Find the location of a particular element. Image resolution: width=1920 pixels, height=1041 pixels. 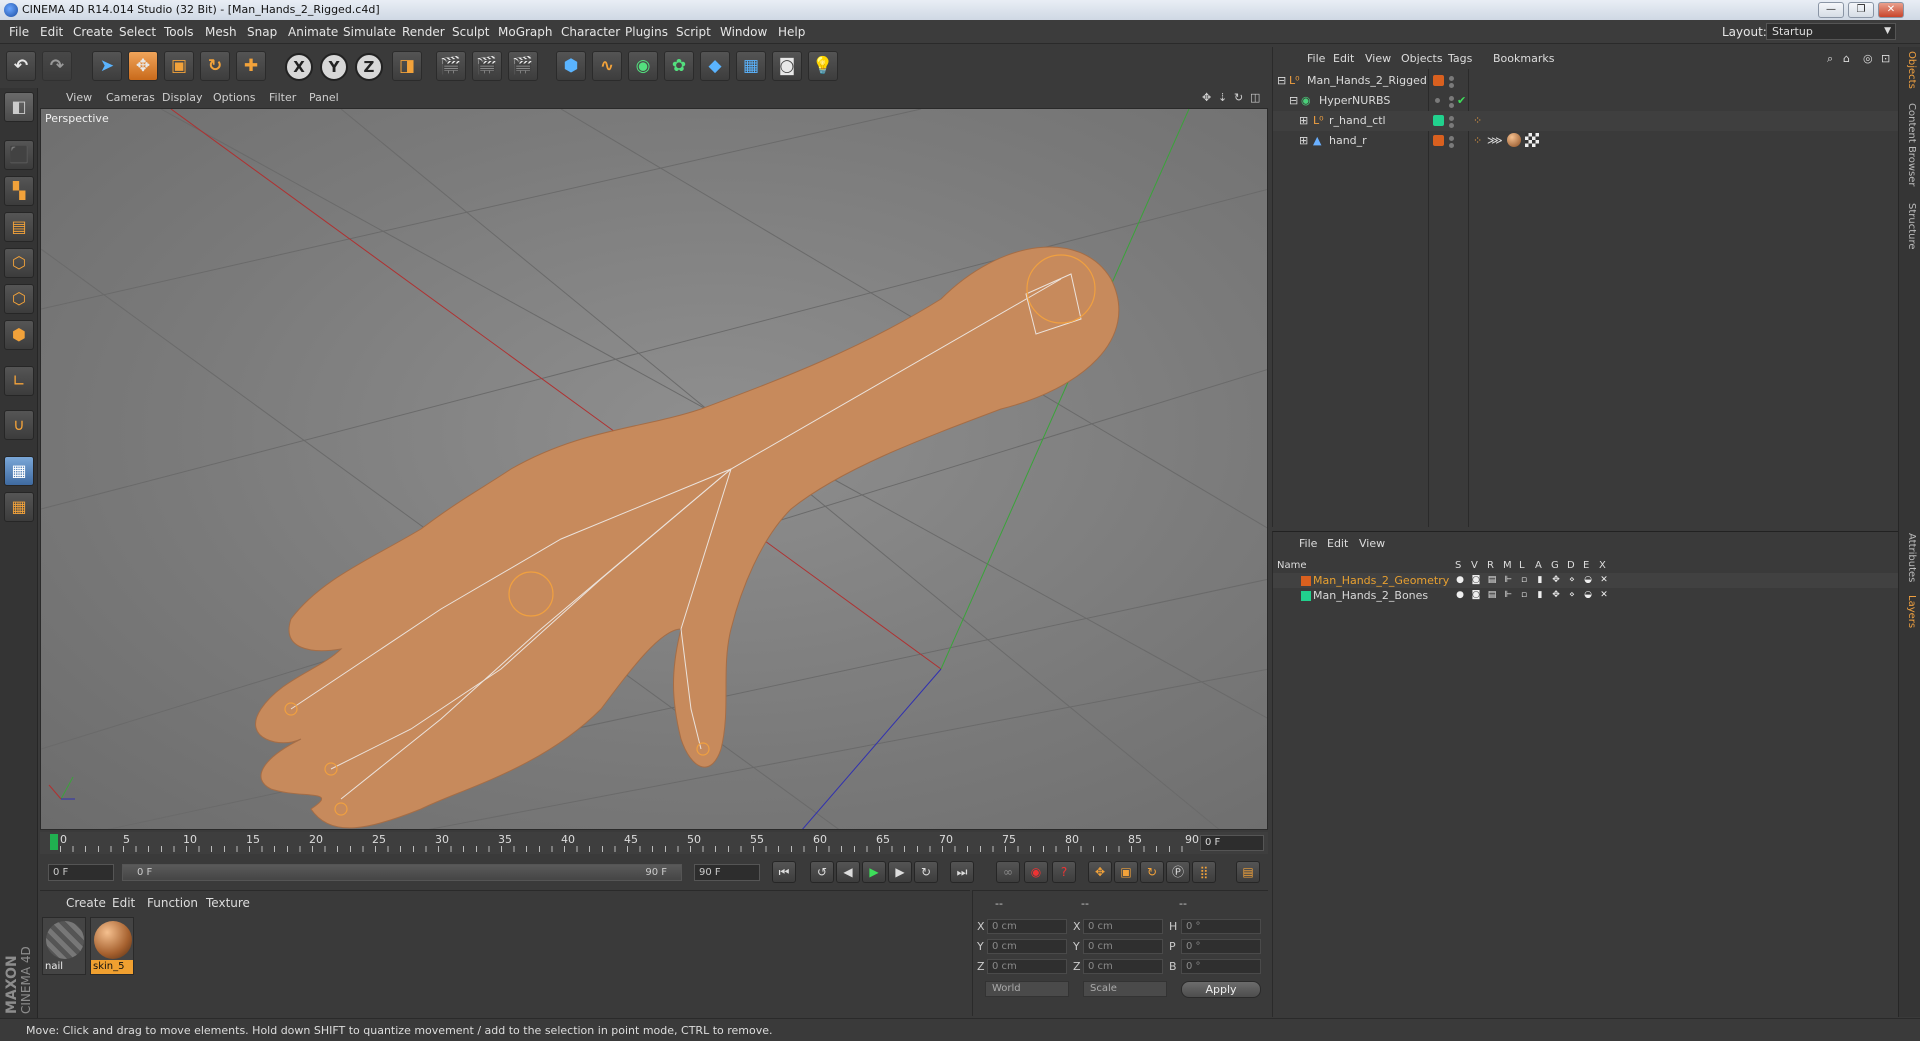

axis-mode-button: ∟ is located at coordinates (19, 381).